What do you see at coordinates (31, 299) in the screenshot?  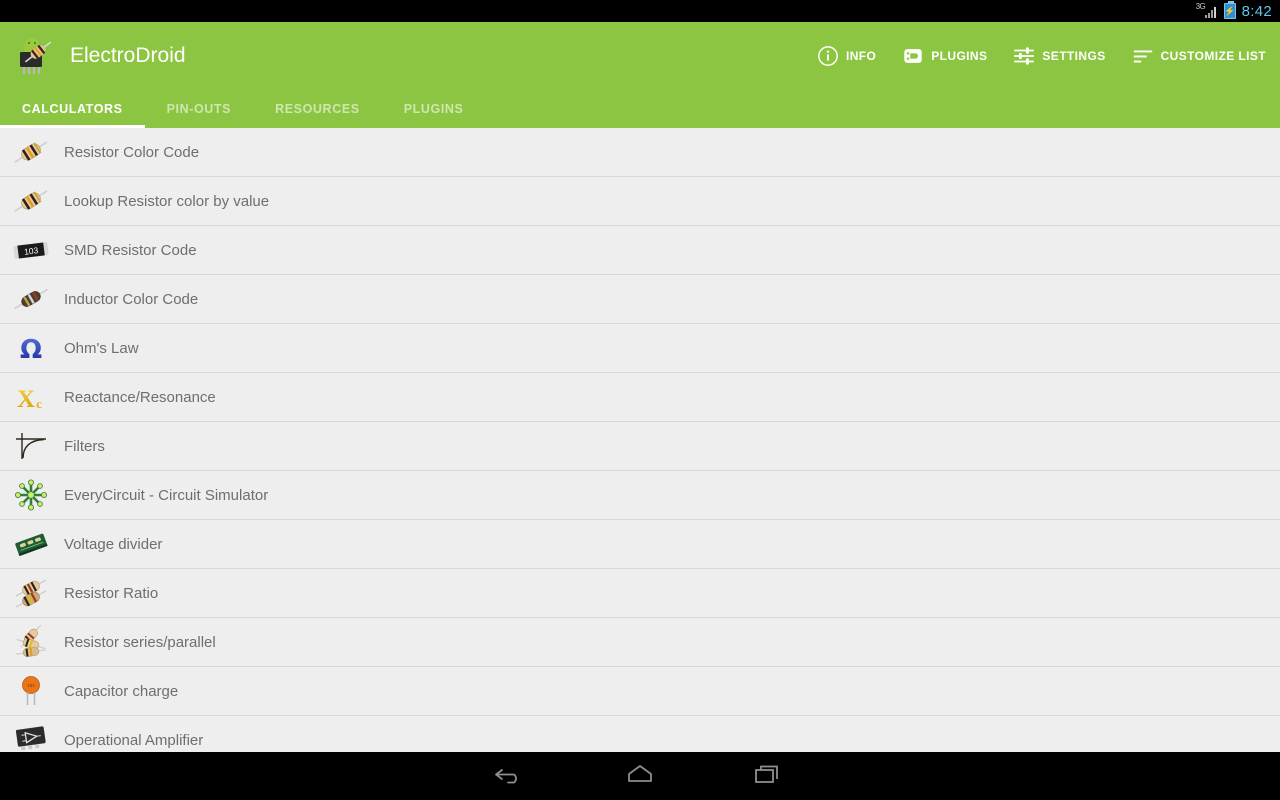 I see `inductor-icon` at bounding box center [31, 299].